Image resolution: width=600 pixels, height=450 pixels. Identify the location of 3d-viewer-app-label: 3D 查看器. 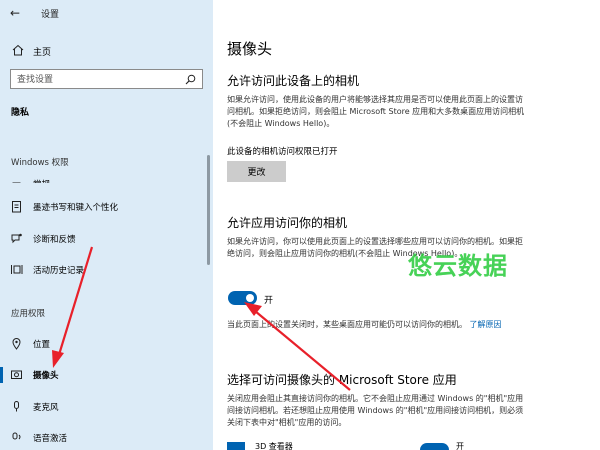
(274, 446).